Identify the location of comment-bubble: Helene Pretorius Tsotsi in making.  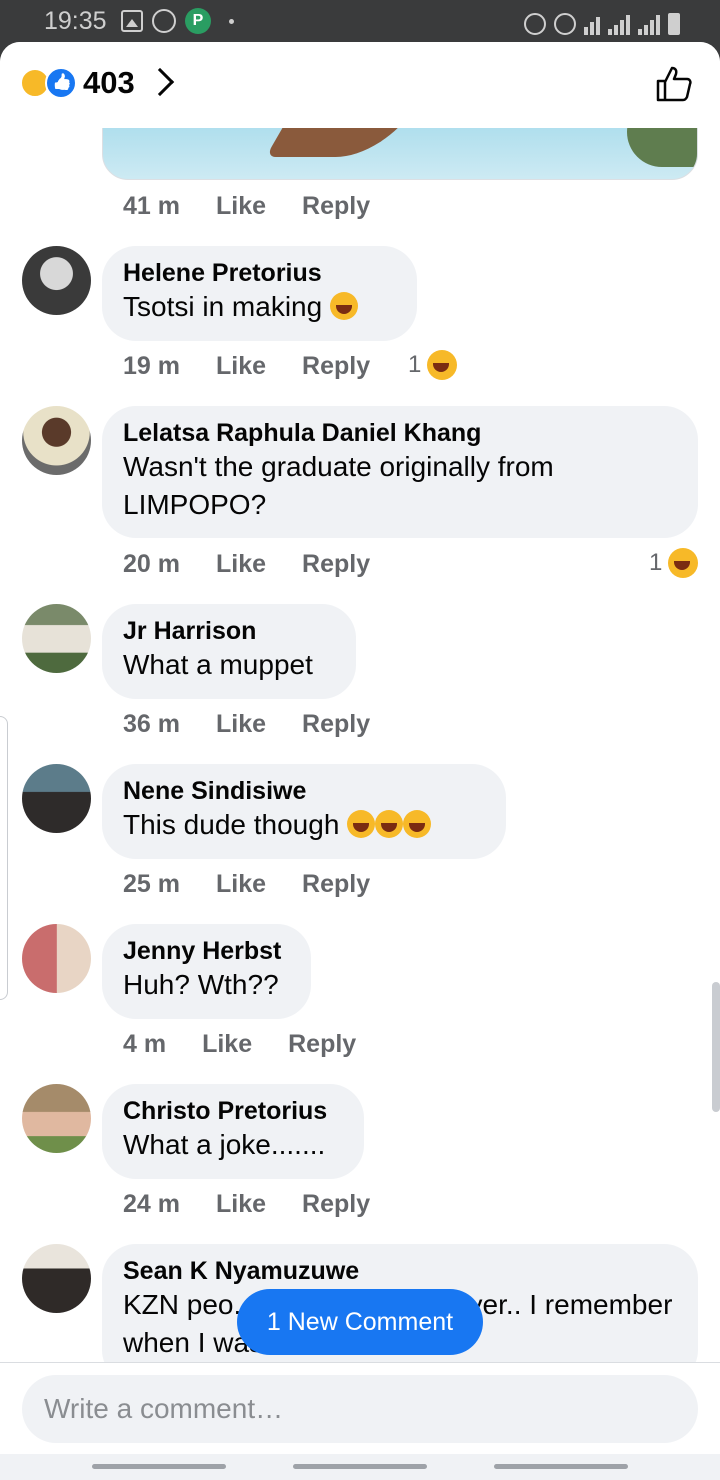
(259, 293).